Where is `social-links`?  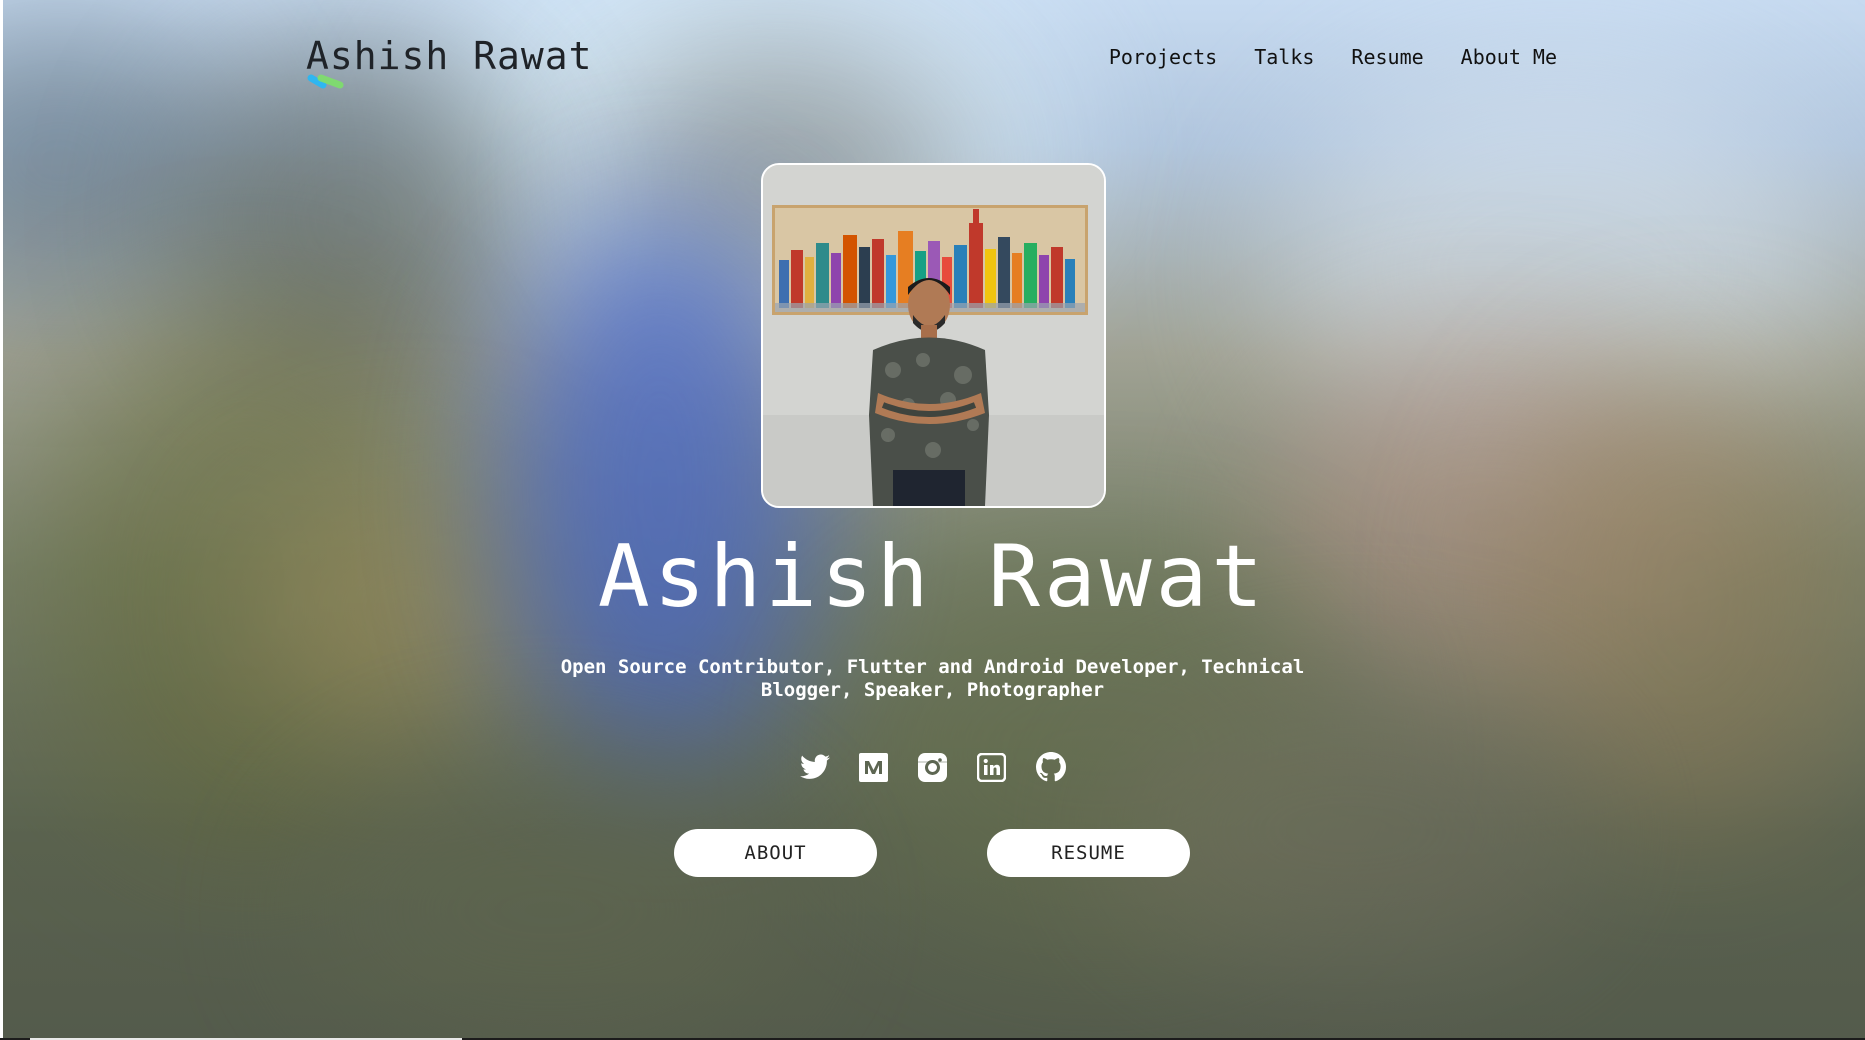
social-links is located at coordinates (932, 767).